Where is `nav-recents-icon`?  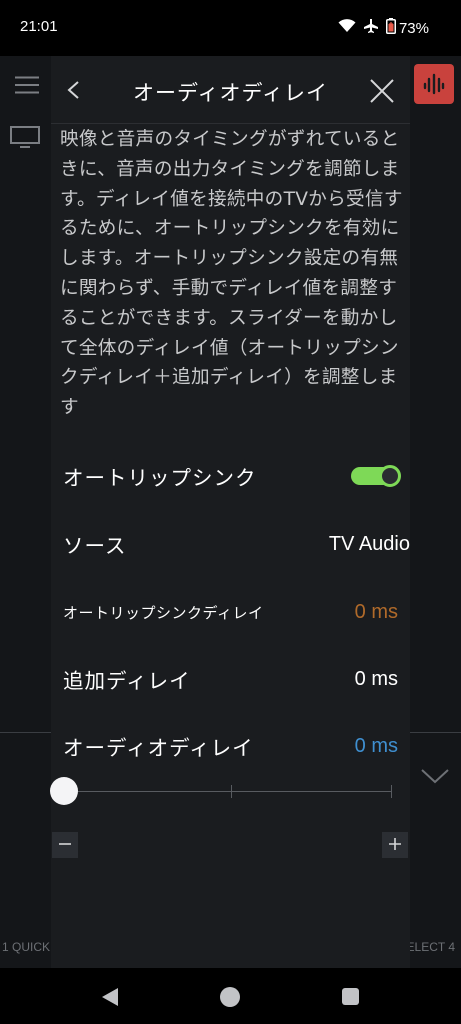 nav-recents-icon is located at coordinates (350, 996).